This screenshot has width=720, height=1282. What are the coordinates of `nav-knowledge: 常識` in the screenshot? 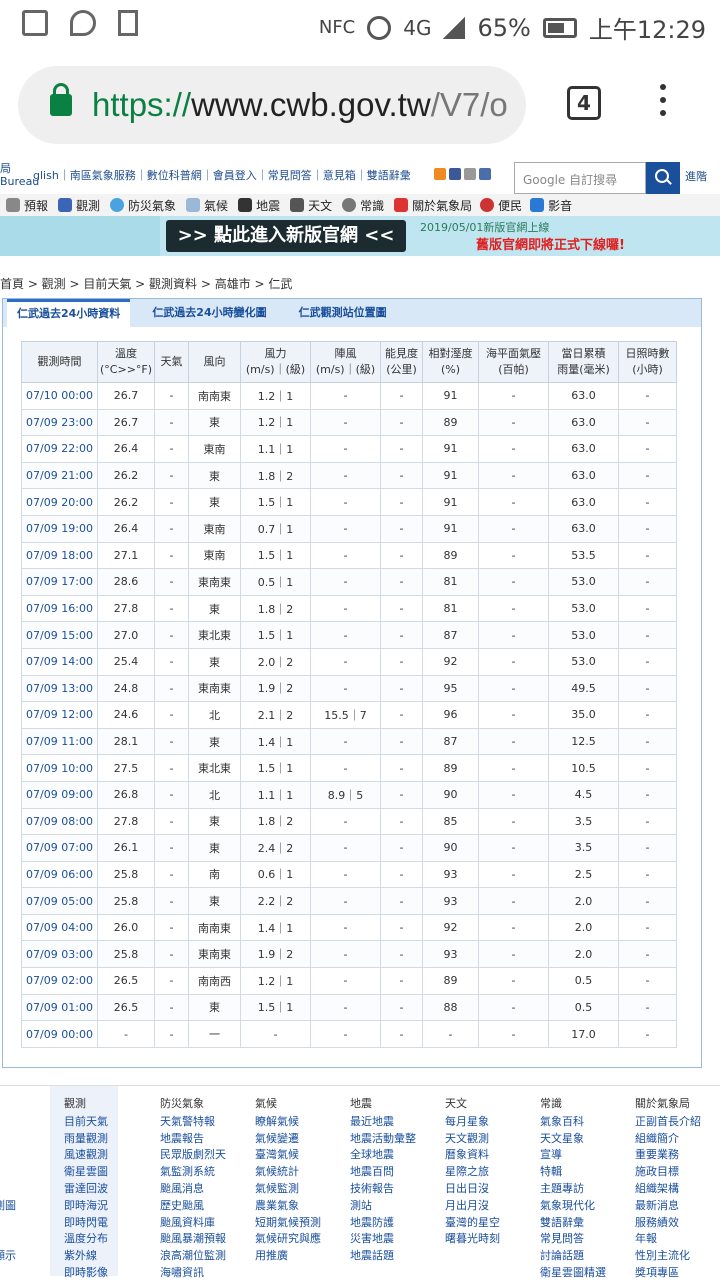 It's located at (358, 205).